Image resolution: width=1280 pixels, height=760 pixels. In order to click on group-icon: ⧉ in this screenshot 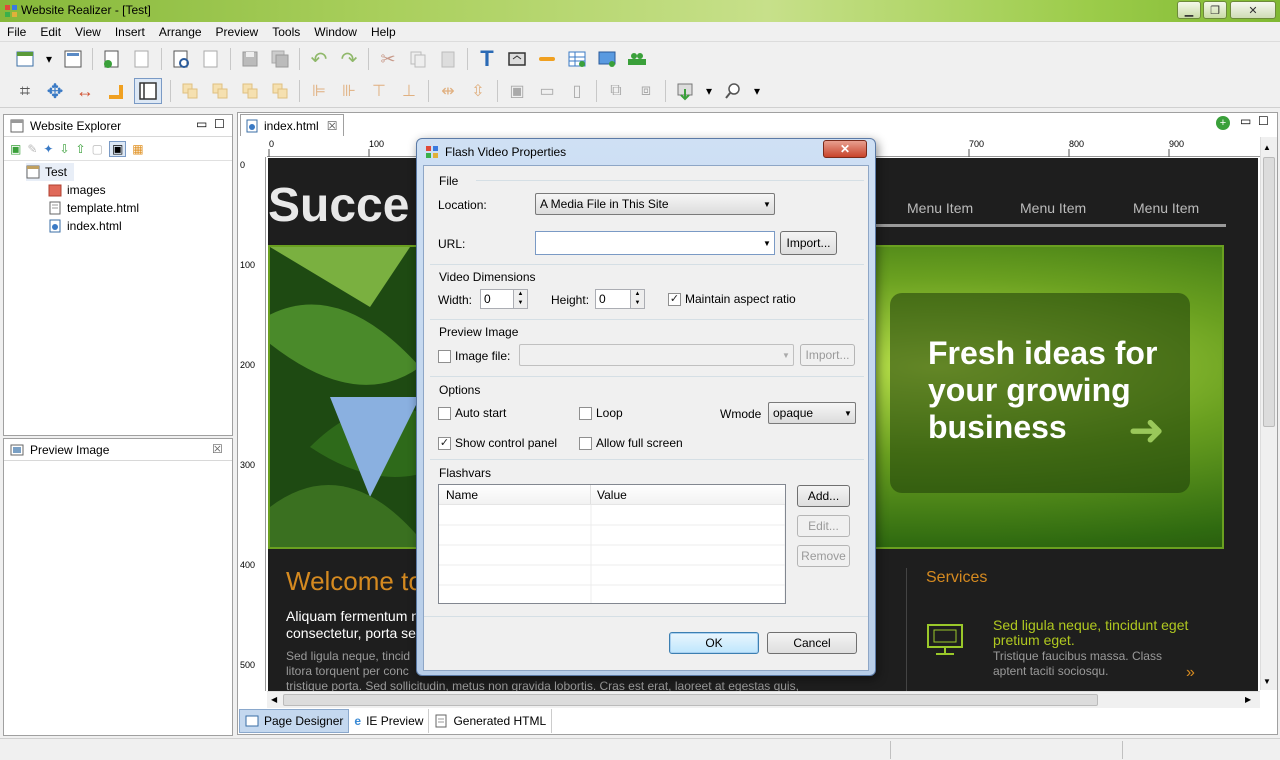, I will do `click(616, 91)`.